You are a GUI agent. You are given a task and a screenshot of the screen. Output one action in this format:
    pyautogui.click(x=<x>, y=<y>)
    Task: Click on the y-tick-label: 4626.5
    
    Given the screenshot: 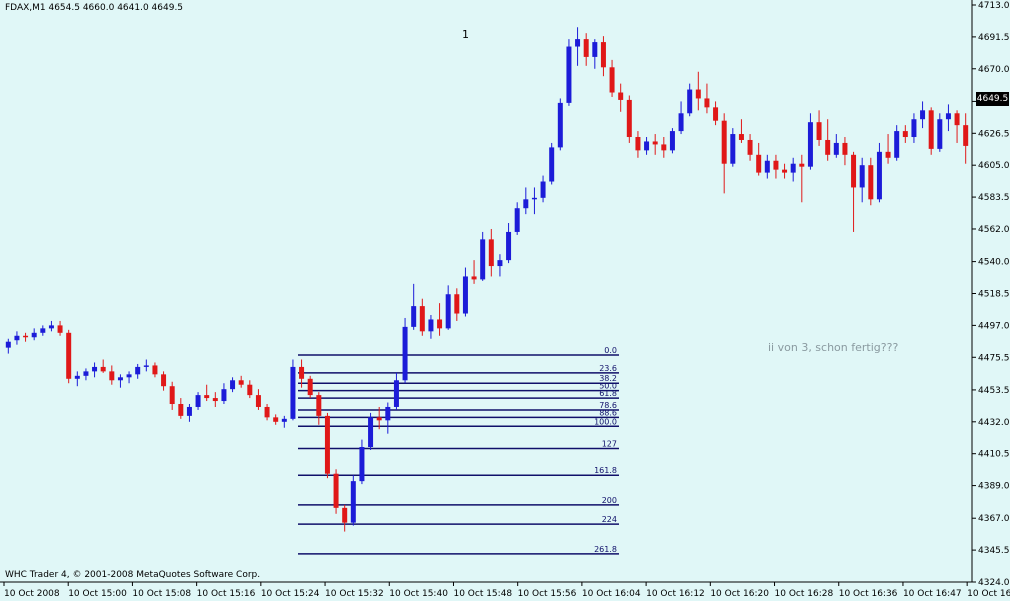 What is the action you would take?
    pyautogui.click(x=994, y=134)
    